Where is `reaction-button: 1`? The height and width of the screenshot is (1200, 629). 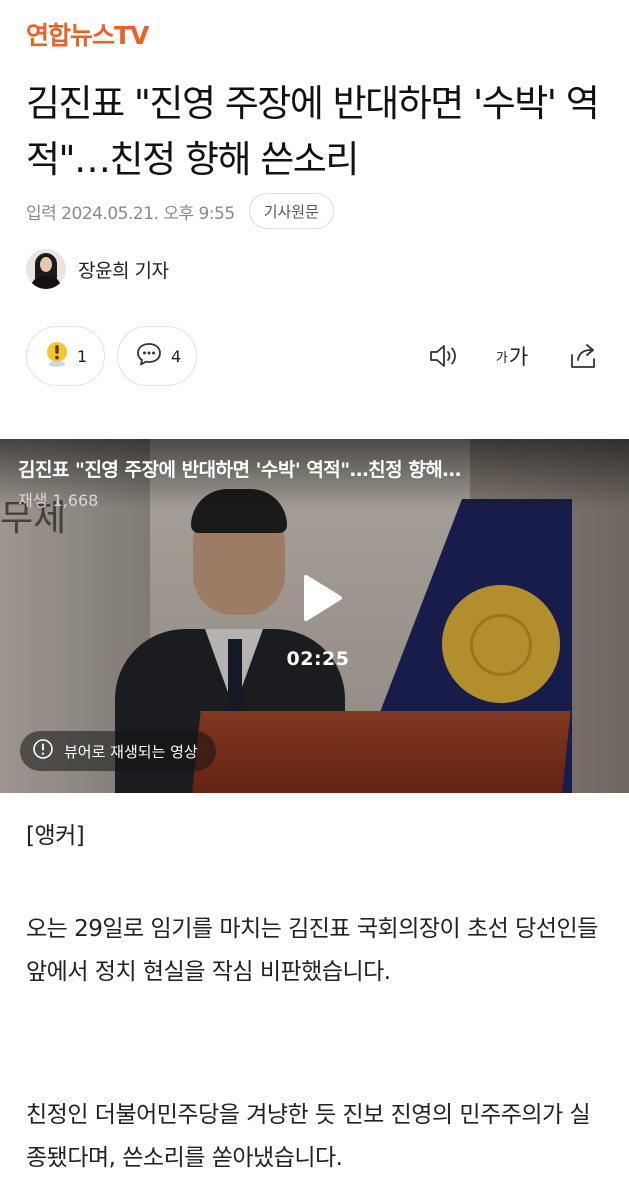
reaction-button: 1 is located at coordinates (65, 356).